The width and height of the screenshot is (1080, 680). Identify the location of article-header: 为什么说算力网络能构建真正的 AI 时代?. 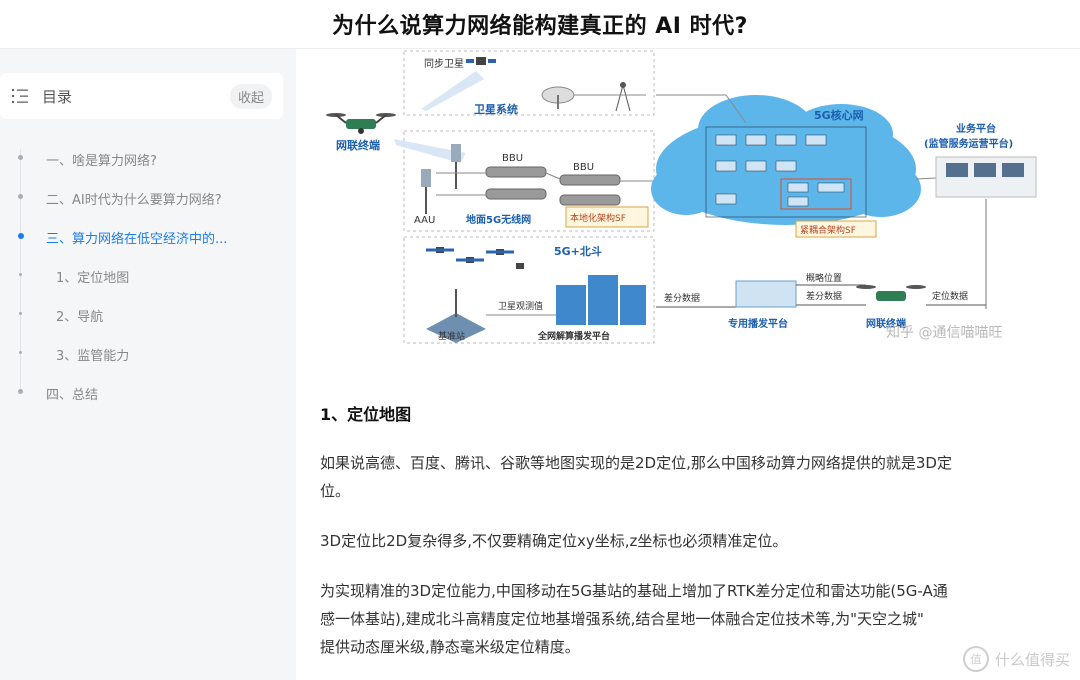
(540, 24).